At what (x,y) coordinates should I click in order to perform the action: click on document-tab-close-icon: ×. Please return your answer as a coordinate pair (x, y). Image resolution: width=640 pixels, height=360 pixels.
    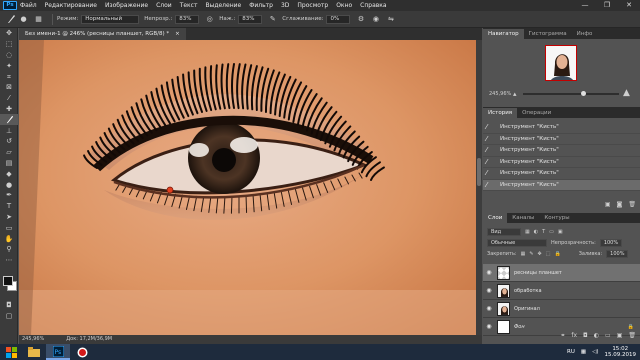
    Looking at the image, I should click on (177, 34).